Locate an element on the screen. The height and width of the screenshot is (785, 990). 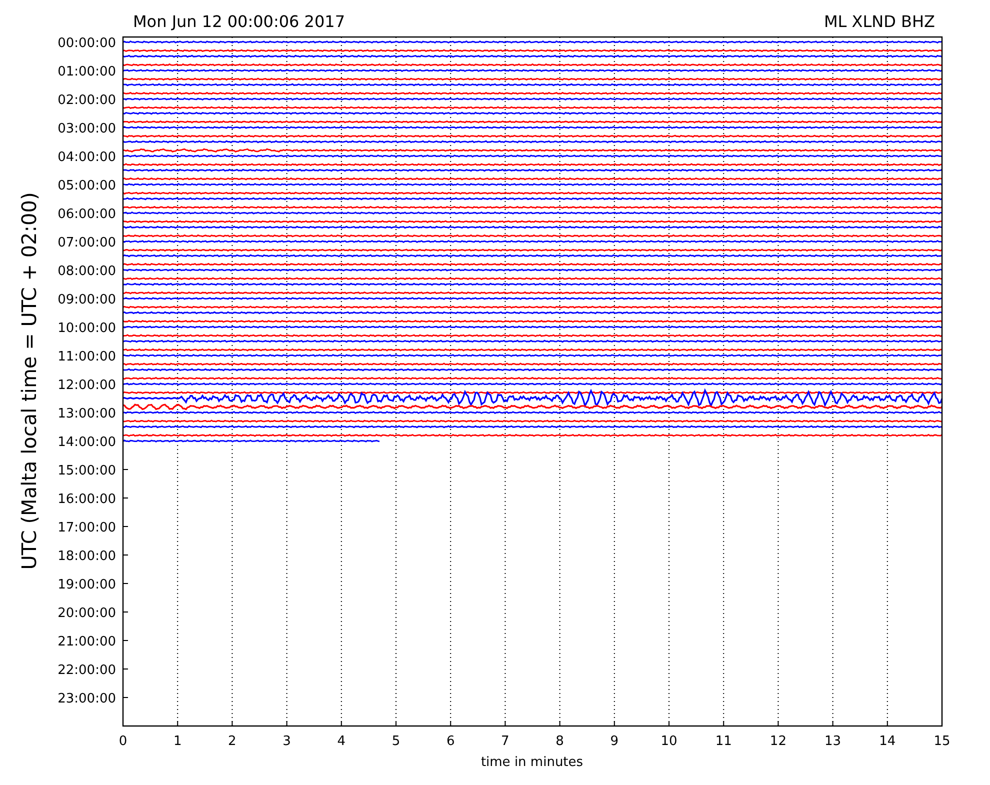
tick-label: 00:00:00 is located at coordinates (87, 43).